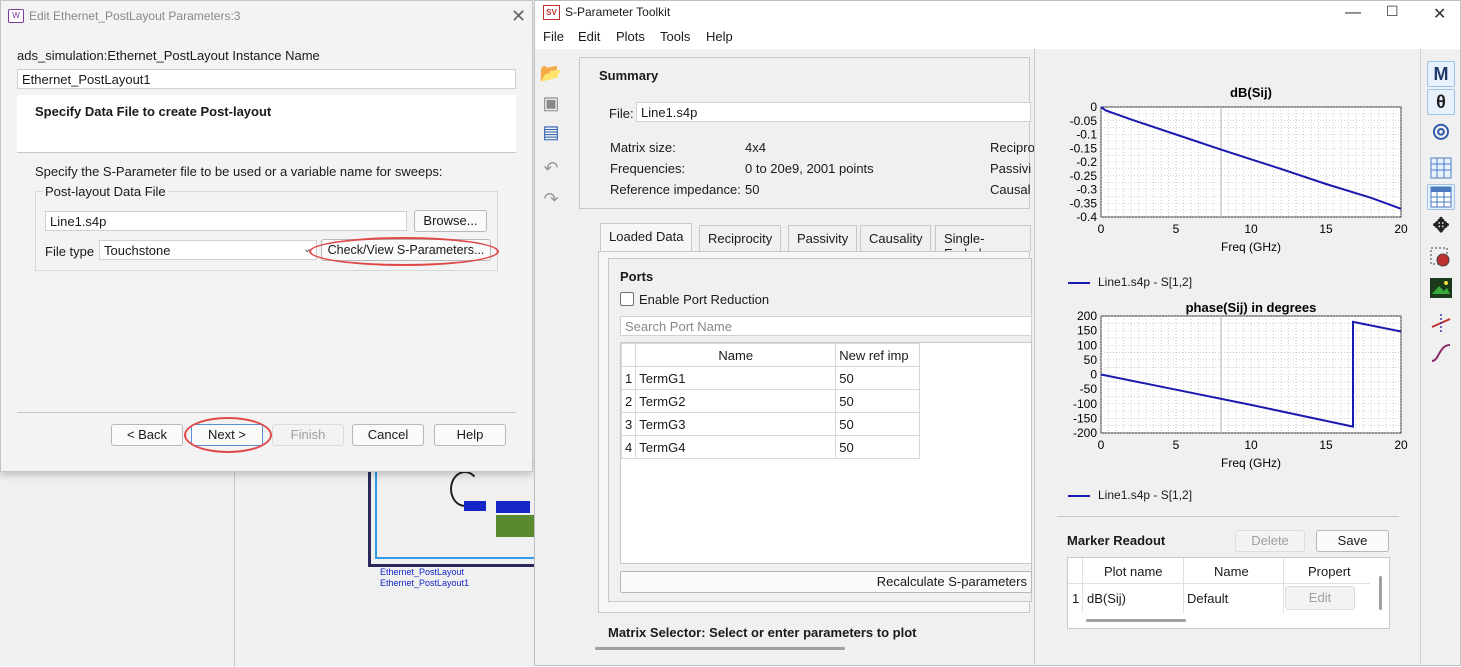 The height and width of the screenshot is (667, 1461). I want to click on menu-edit: Edit, so click(589, 36).